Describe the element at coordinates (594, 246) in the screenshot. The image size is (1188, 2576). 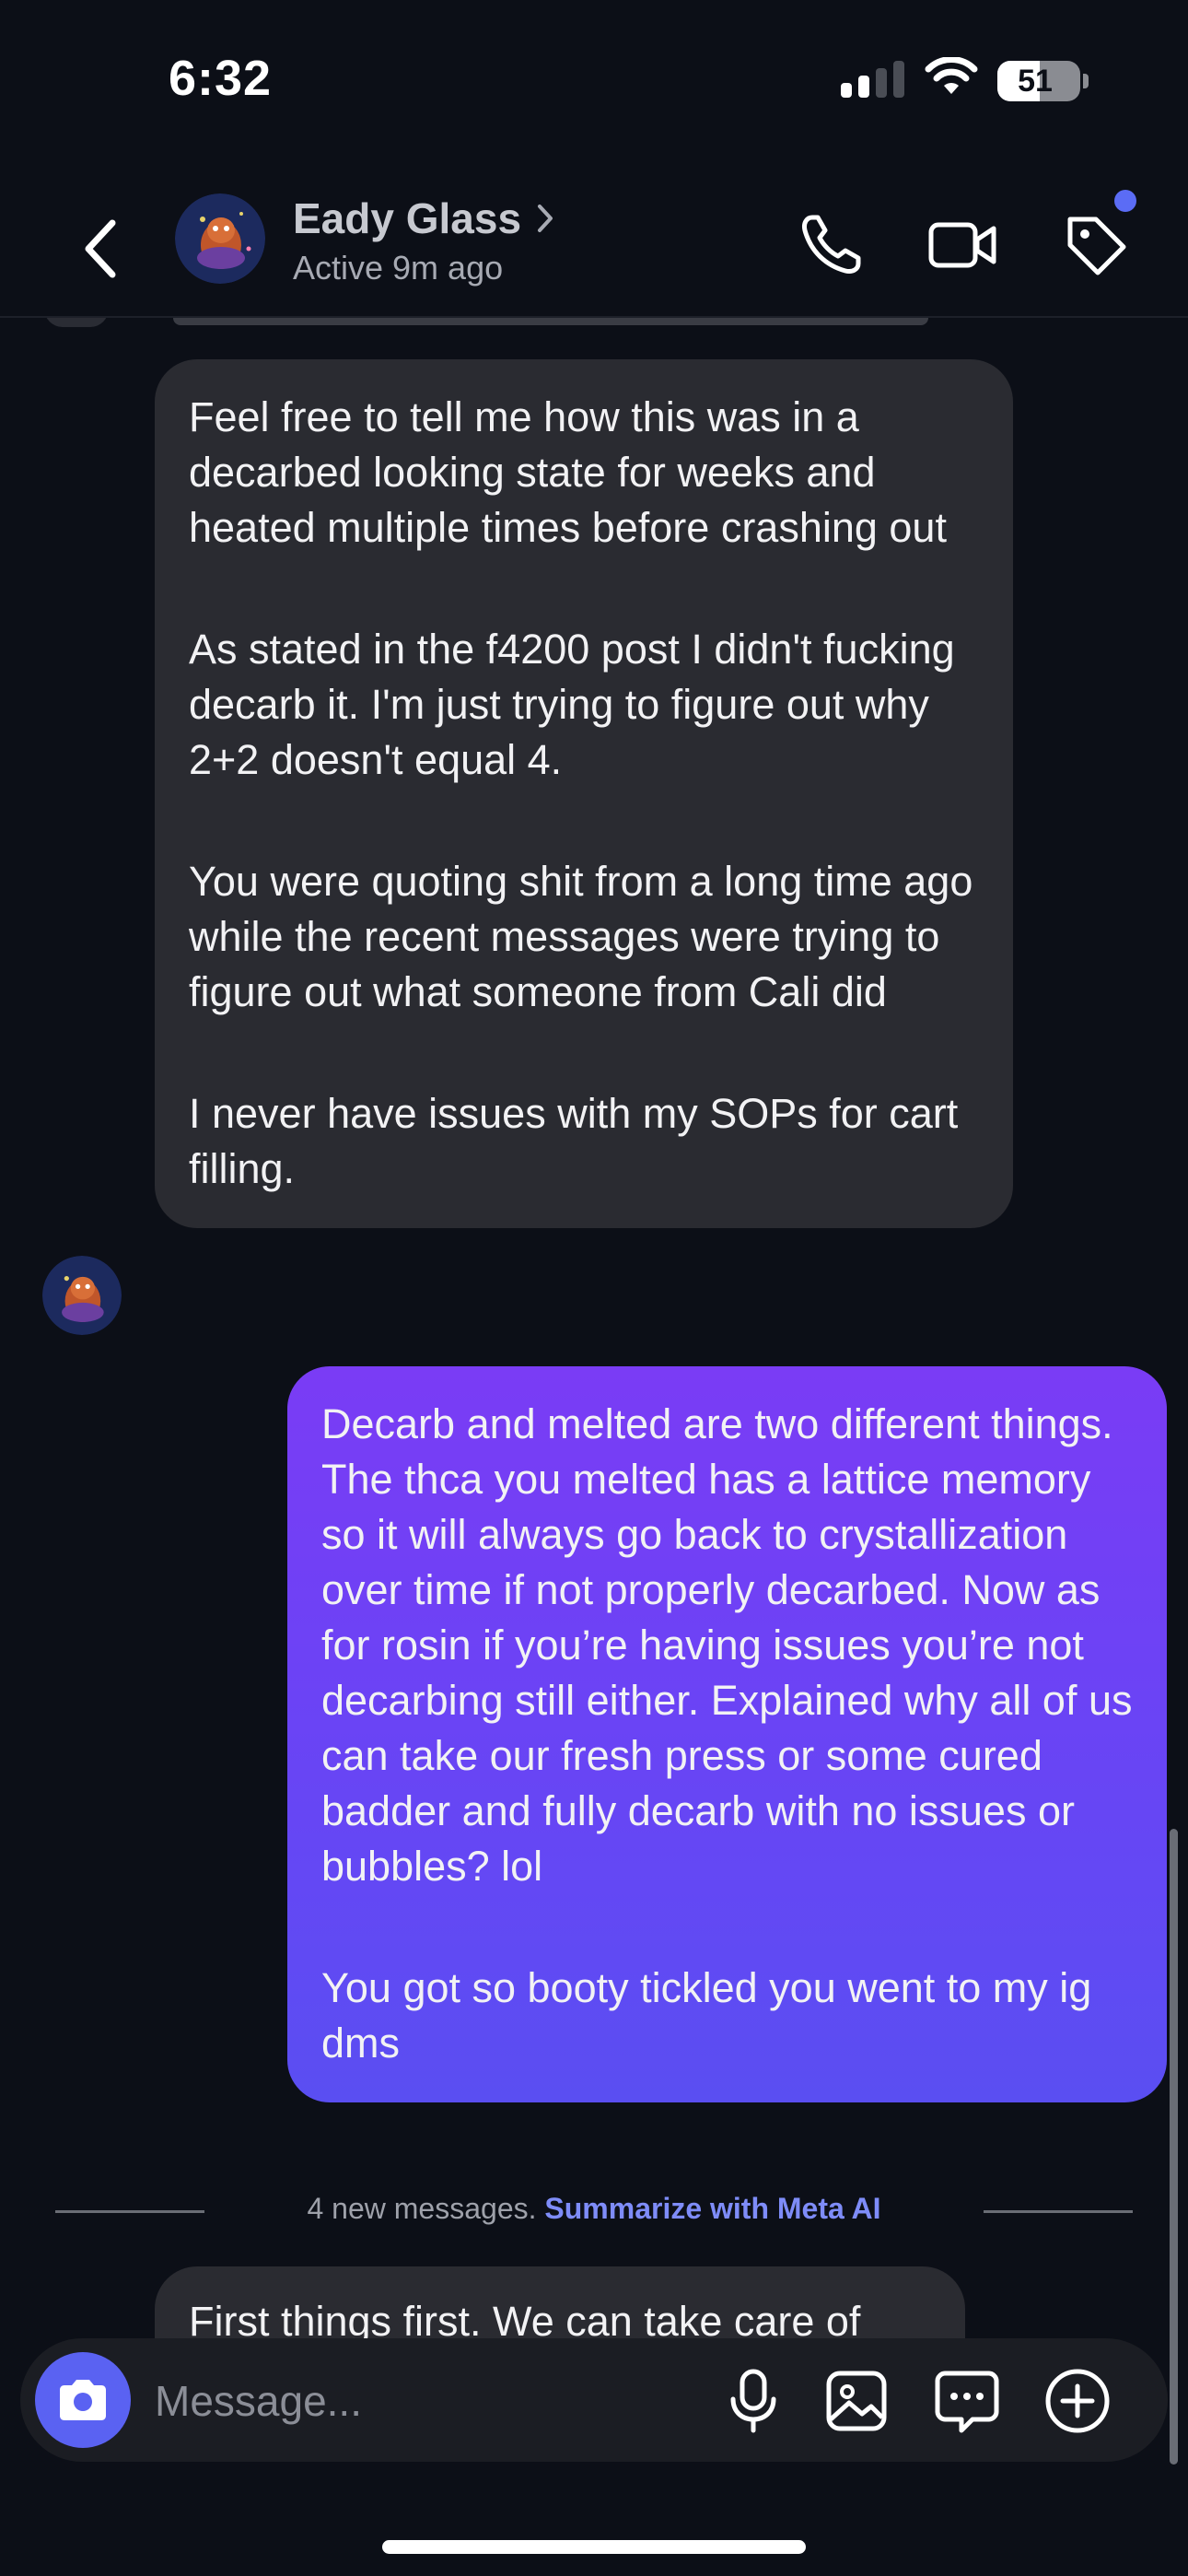
I see `conversation-header: Eady Glass Active 9m ago` at that location.